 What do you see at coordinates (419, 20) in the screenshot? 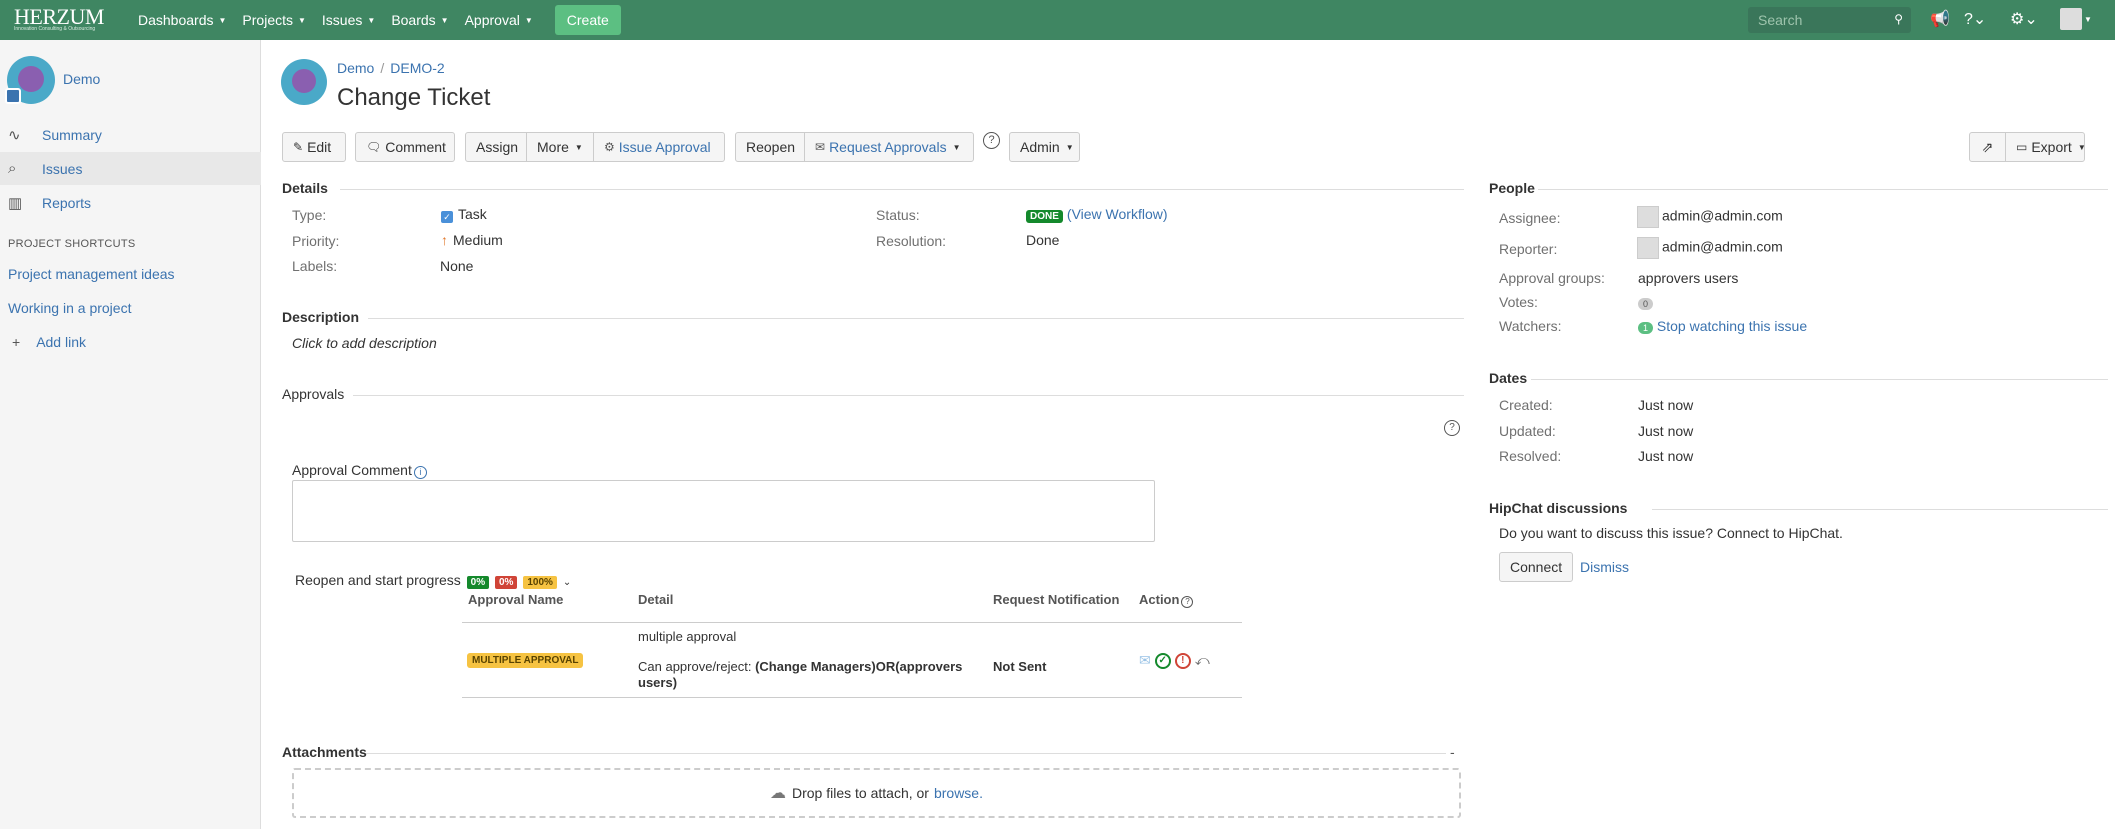
I see `nav-boards: Boards ▼` at bounding box center [419, 20].